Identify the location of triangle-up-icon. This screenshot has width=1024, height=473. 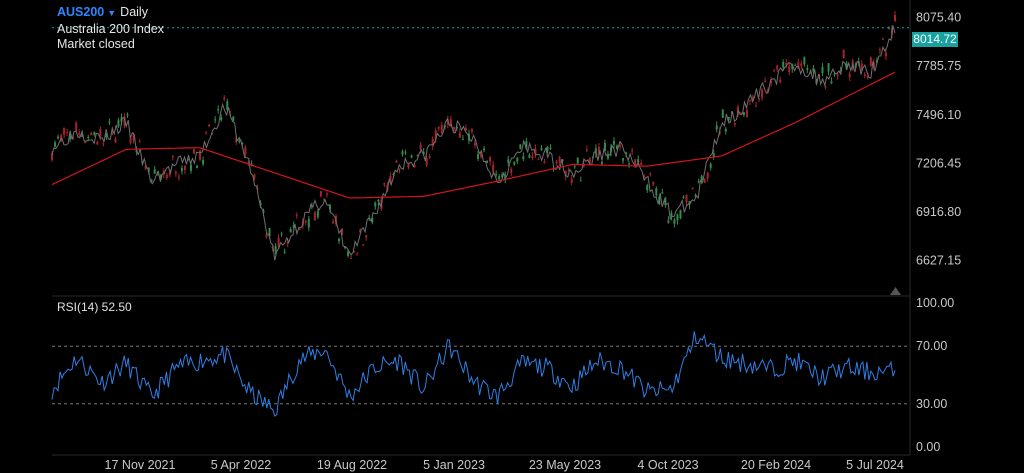
(895, 291).